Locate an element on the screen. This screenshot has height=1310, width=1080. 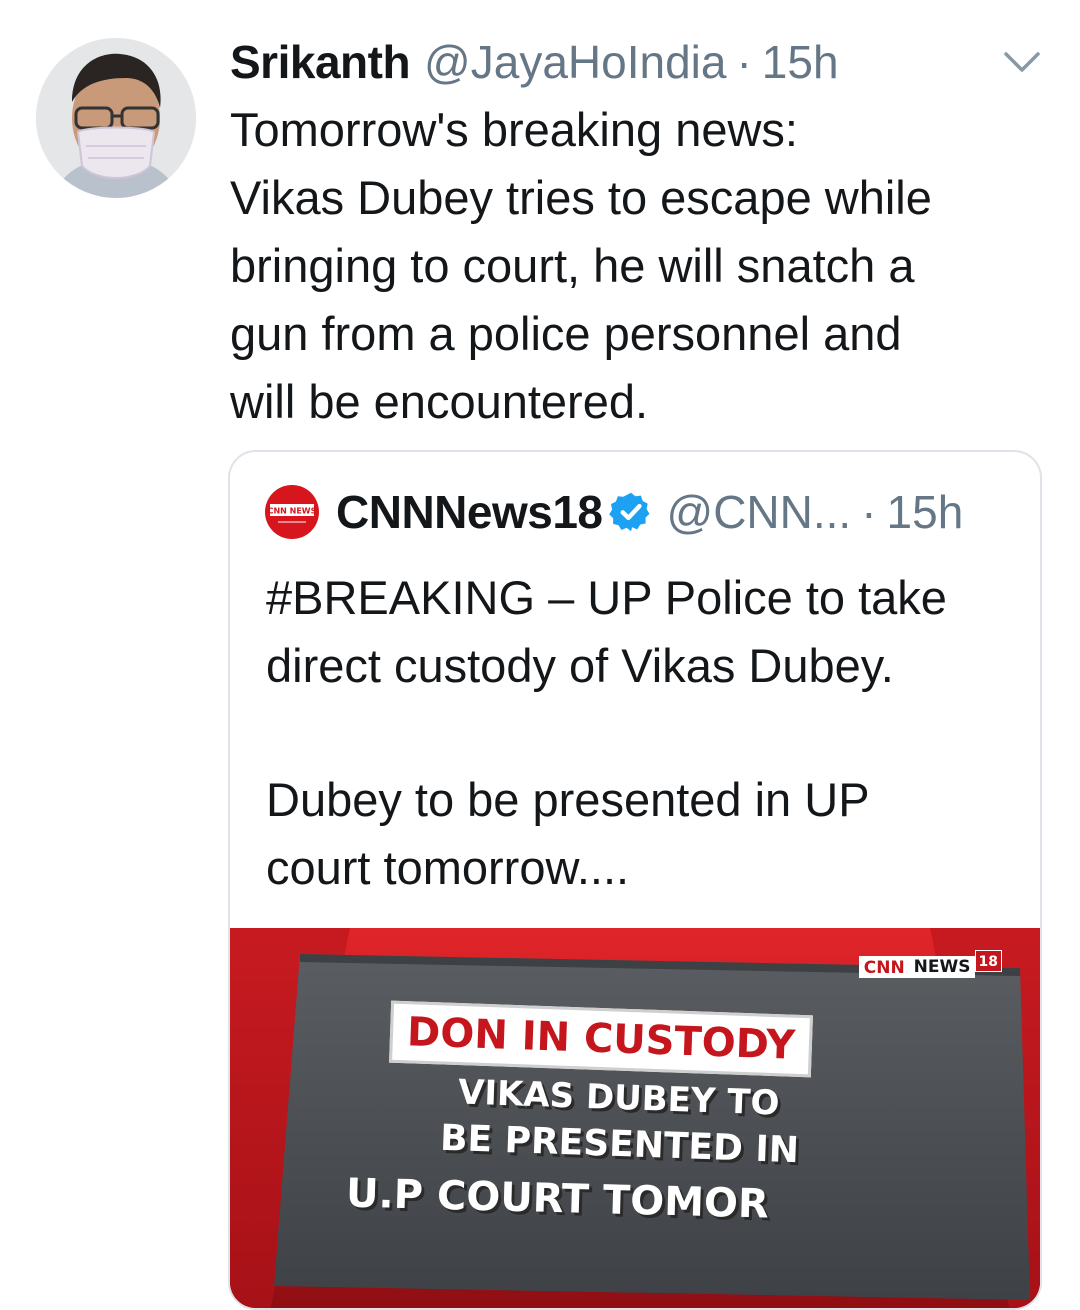
cnn-news18-brand: CNN NEWS 18 is located at coordinates (930, 964).